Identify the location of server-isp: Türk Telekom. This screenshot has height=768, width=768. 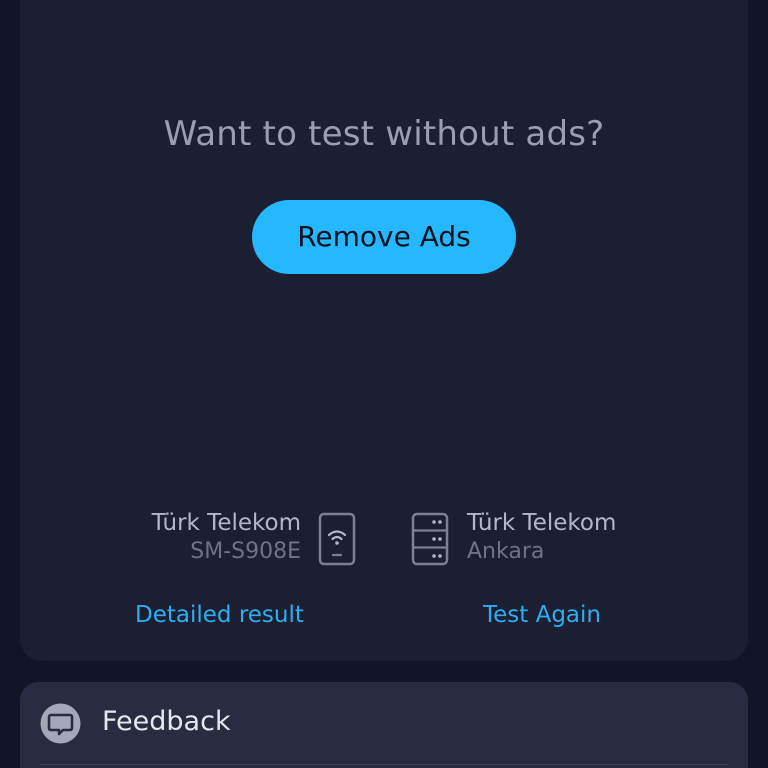
(542, 523).